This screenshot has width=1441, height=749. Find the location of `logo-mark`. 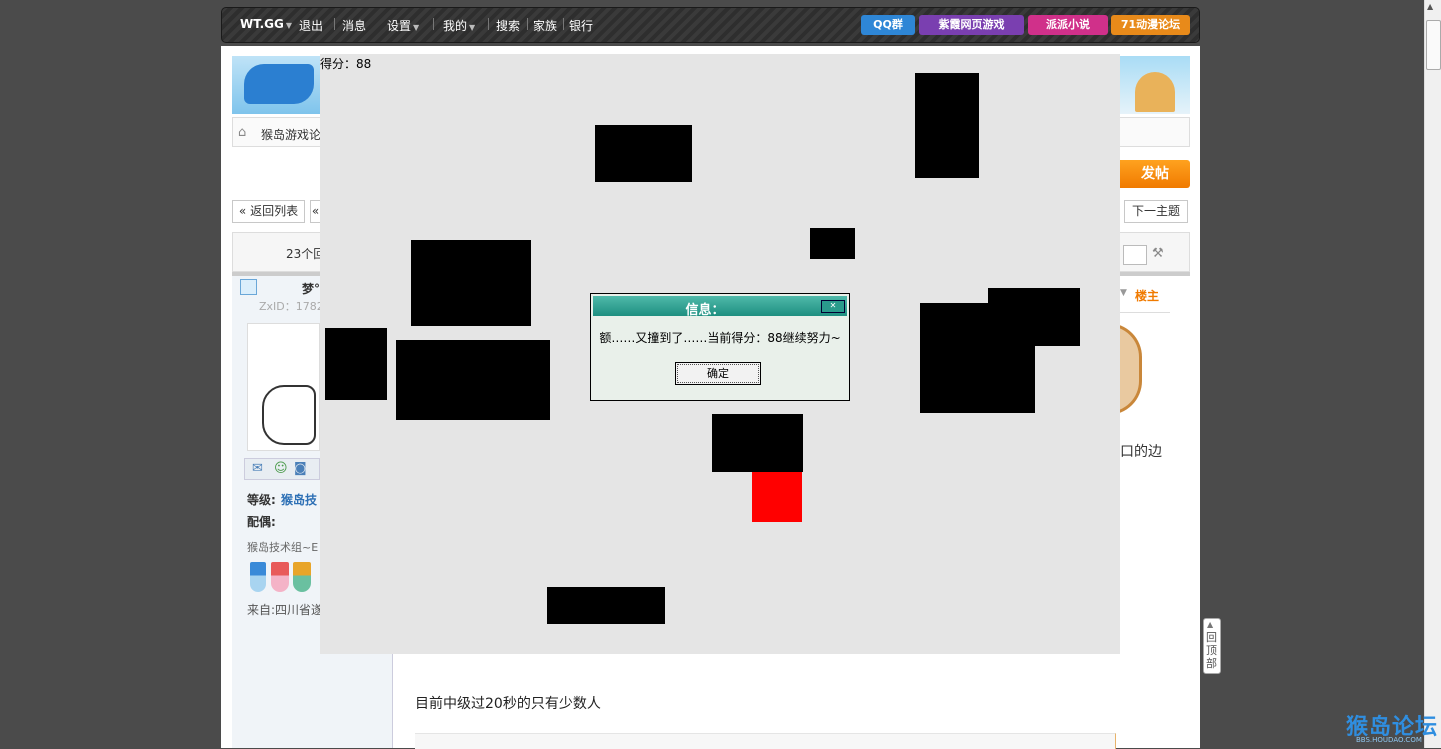

logo-mark is located at coordinates (279, 84).